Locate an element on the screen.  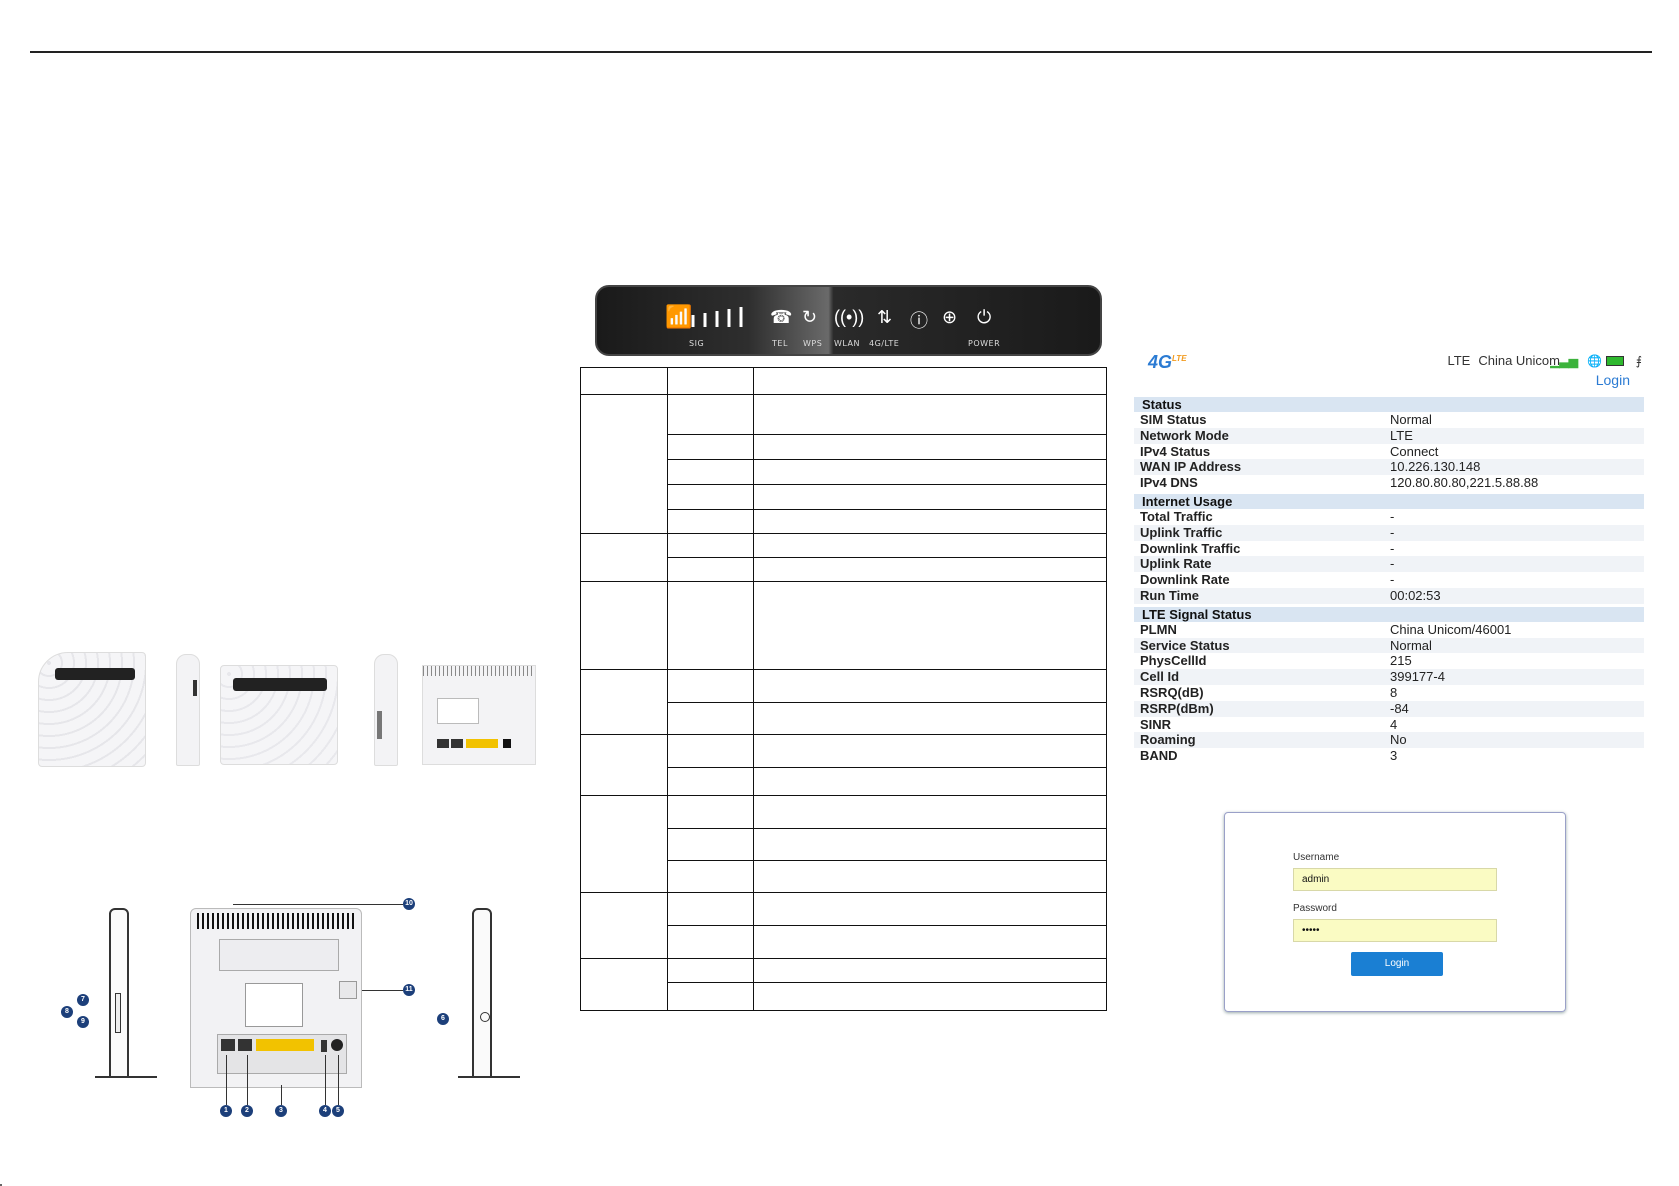
callout-10: 10 is located at coordinates (409, 904).